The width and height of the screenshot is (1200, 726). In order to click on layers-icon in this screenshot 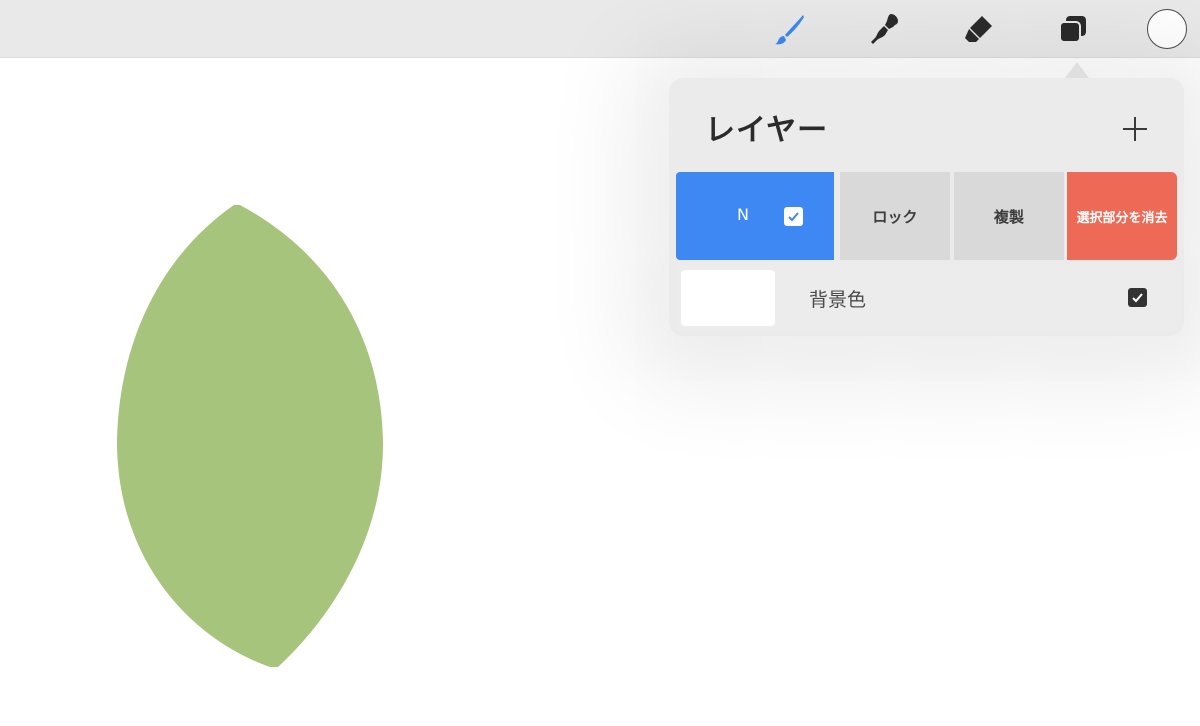, I will do `click(1072, 29)`.